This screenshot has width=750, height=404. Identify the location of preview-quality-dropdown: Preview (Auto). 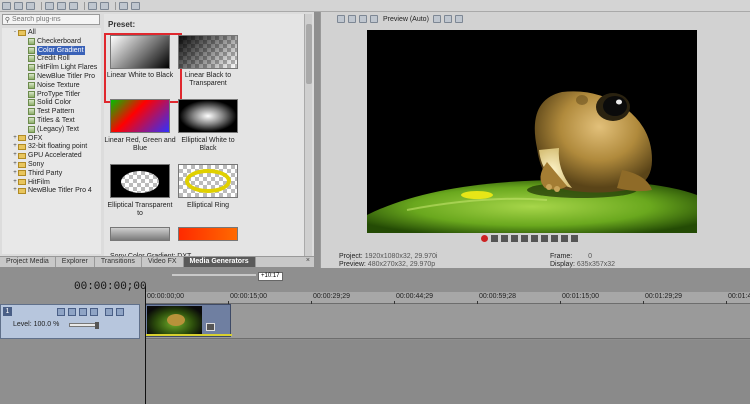
(406, 19).